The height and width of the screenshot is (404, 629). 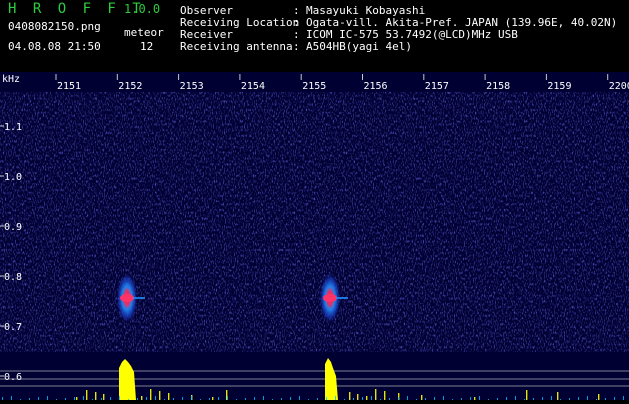 What do you see at coordinates (559, 86) in the screenshot?
I see `time-tick-label: 2159` at bounding box center [559, 86].